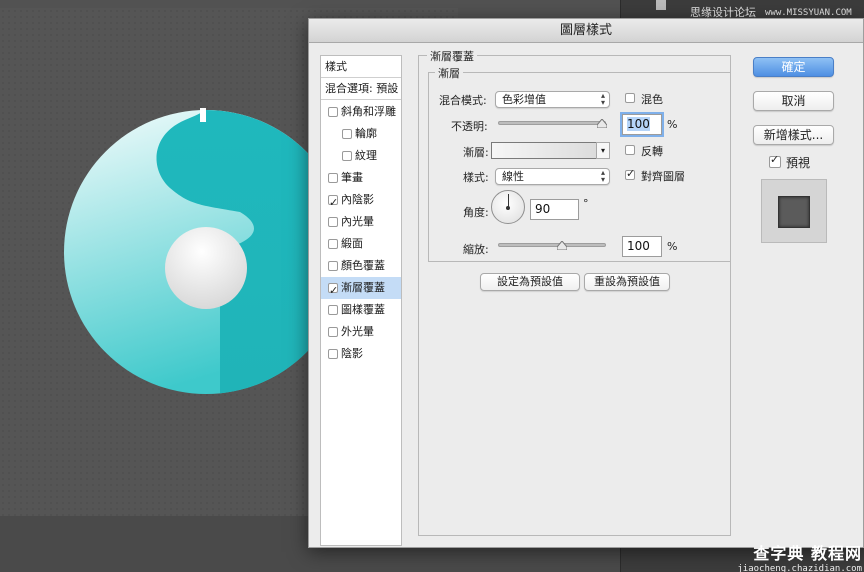 The image size is (864, 572). I want to click on style-item-drop-shadow: 陰影, so click(361, 354).